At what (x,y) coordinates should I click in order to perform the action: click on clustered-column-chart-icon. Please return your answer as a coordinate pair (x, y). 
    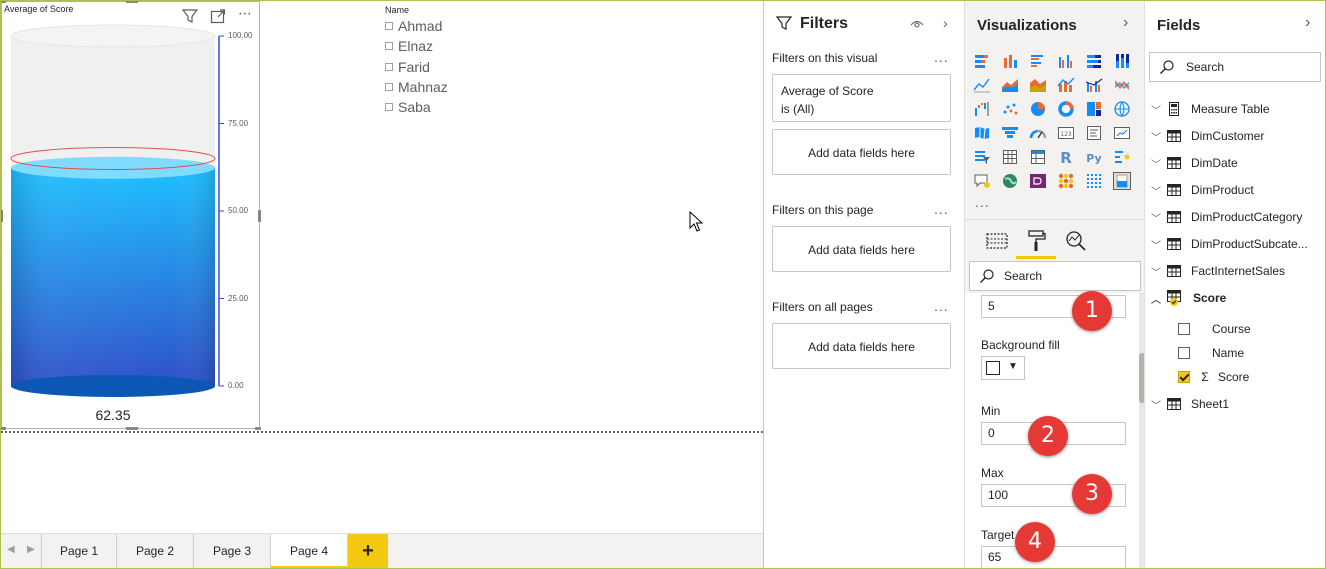
    Looking at the image, I should click on (1066, 61).